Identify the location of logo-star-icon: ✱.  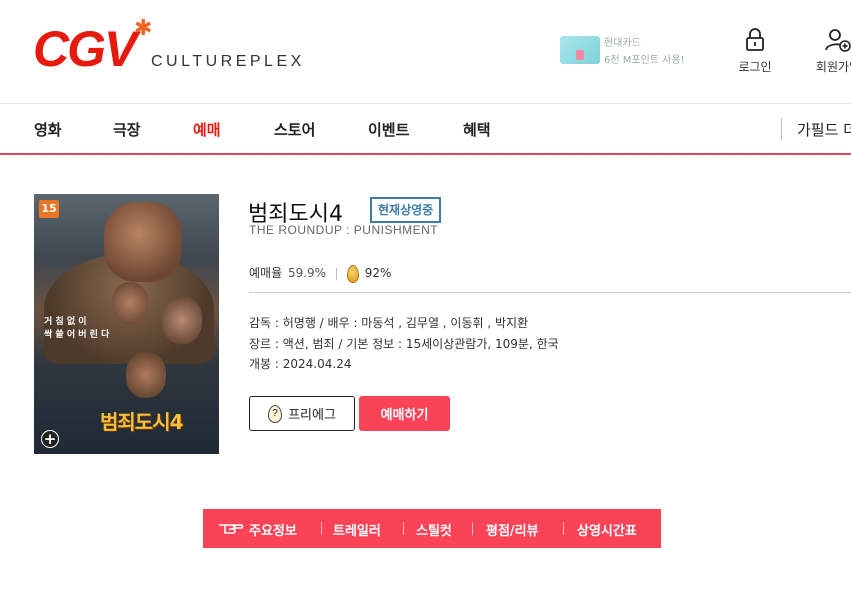
(143, 28).